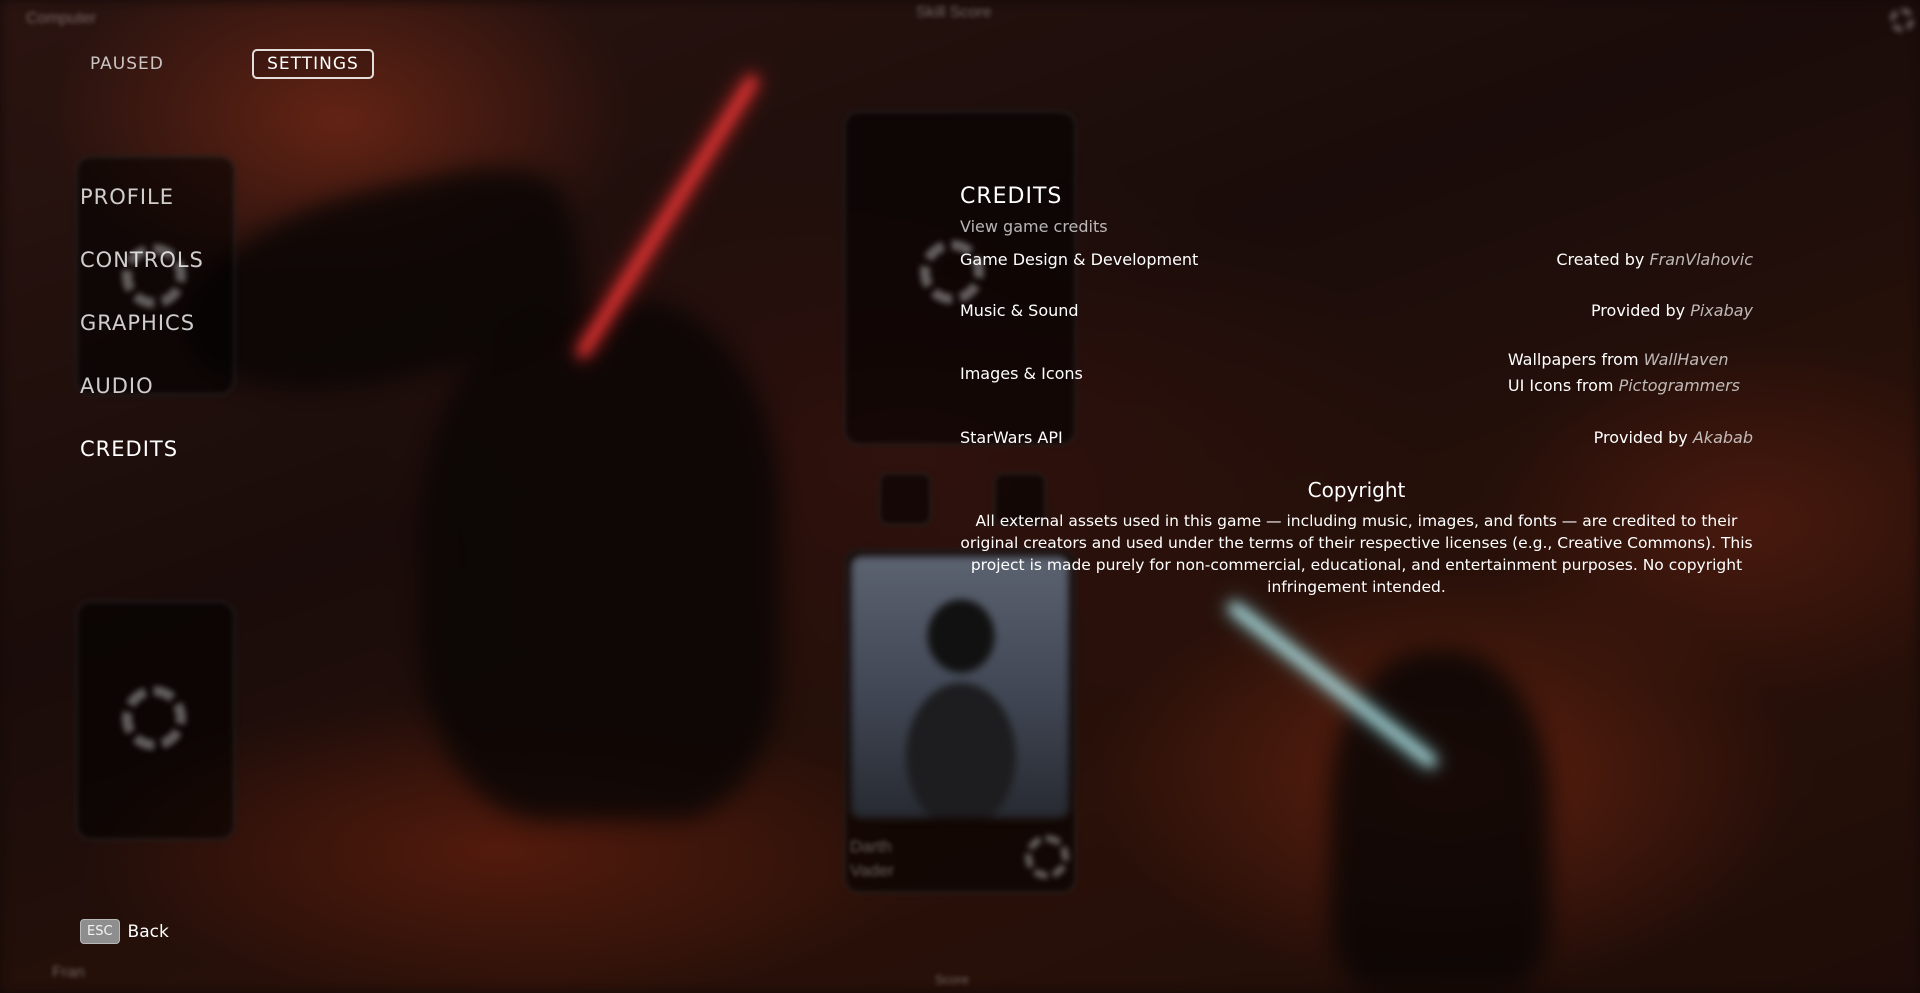  What do you see at coordinates (61, 18) in the screenshot?
I see `background-player-label: Computer` at bounding box center [61, 18].